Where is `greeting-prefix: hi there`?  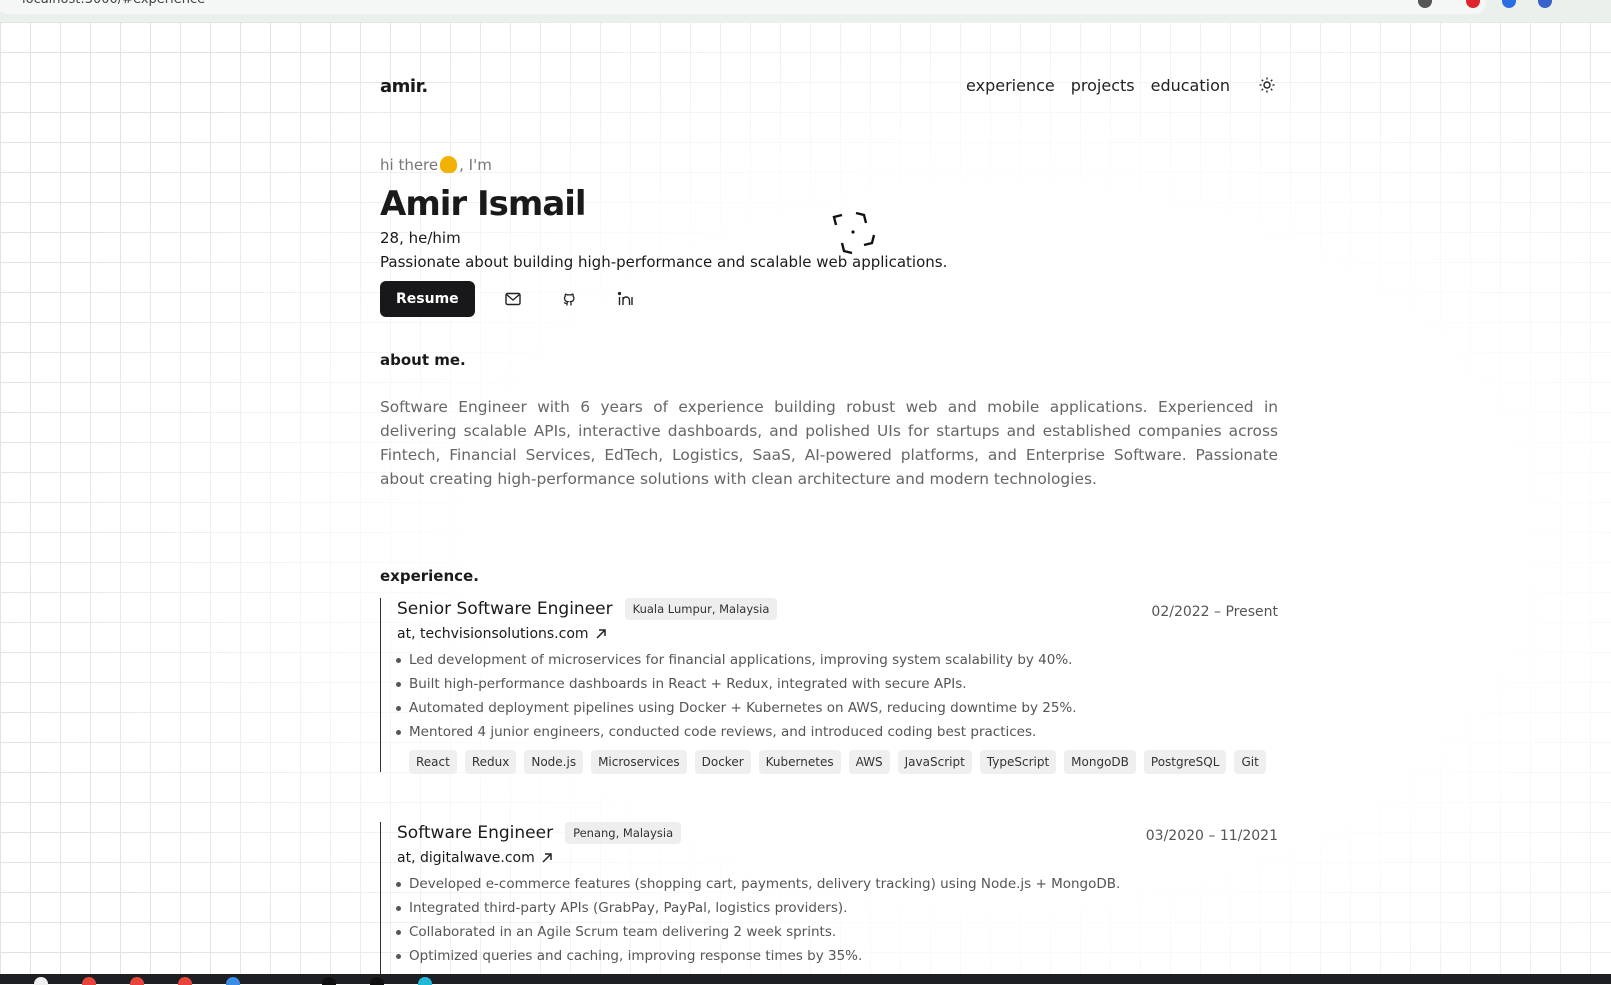
greeting-prefix: hi there is located at coordinates (409, 165).